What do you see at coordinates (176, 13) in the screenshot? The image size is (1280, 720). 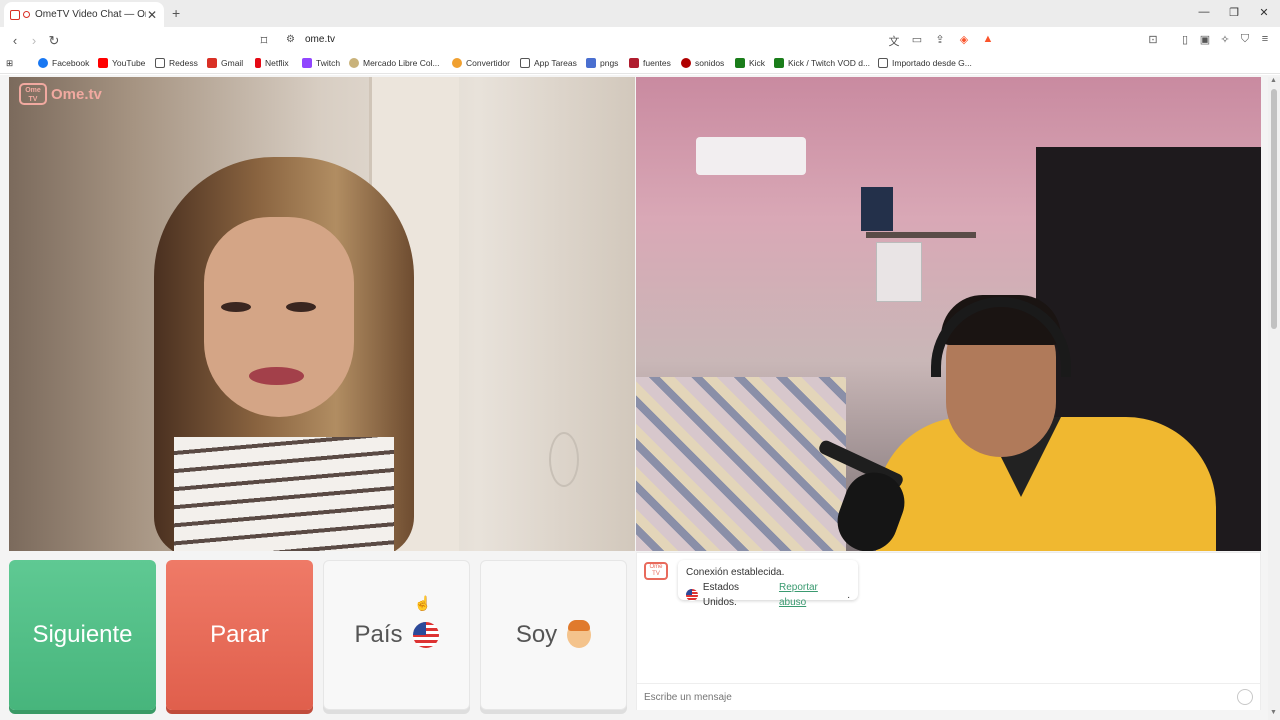 I see `new-tab-button: +` at bounding box center [176, 13].